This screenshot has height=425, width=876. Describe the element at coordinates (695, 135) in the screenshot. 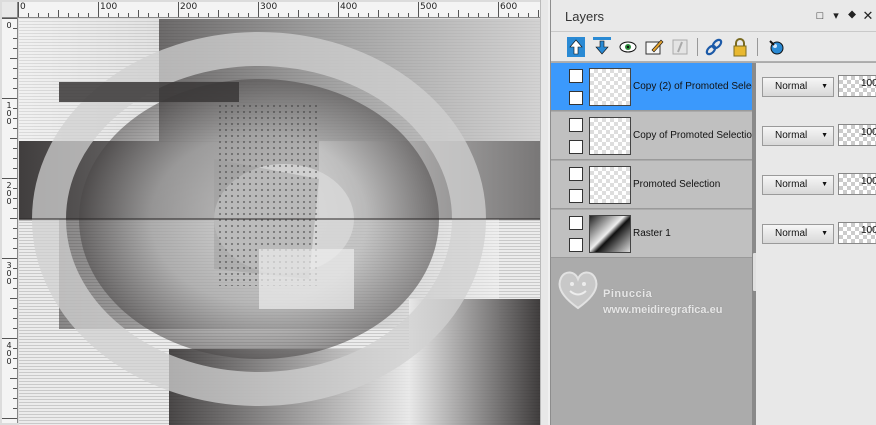

I see `layer-name: Copy of Promoted Selection` at that location.